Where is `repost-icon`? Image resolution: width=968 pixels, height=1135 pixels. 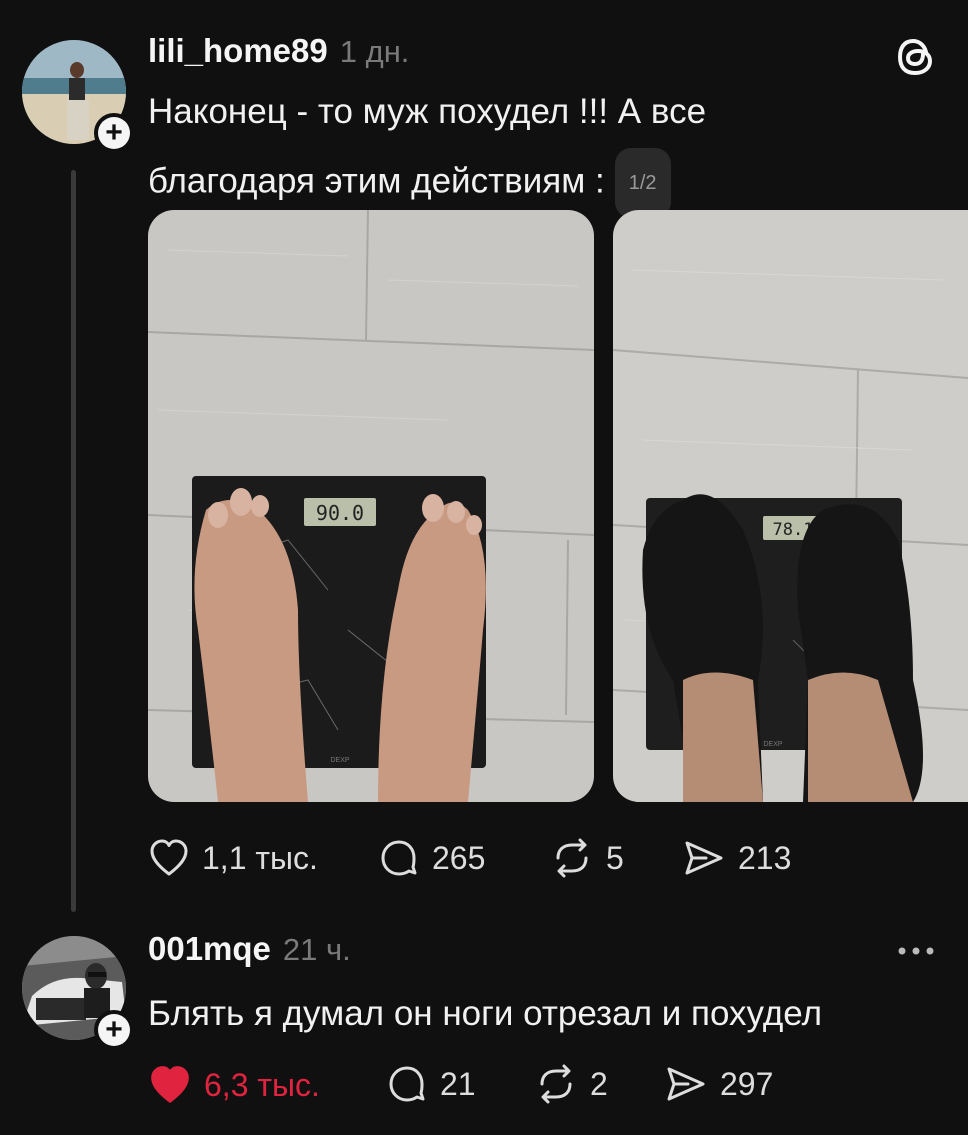 repost-icon is located at coordinates (572, 858).